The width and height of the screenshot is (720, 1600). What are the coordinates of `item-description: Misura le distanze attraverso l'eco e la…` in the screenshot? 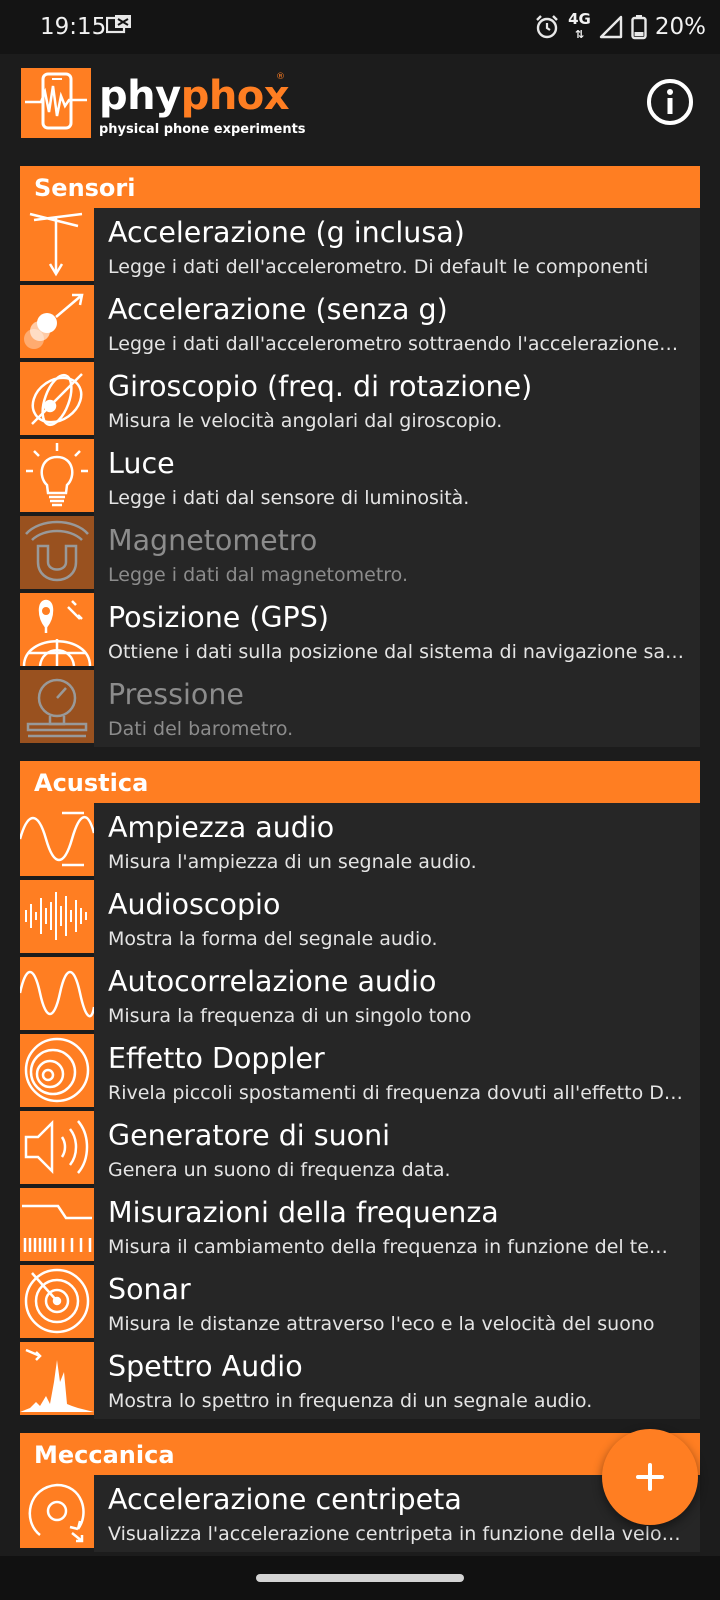 It's located at (381, 1324).